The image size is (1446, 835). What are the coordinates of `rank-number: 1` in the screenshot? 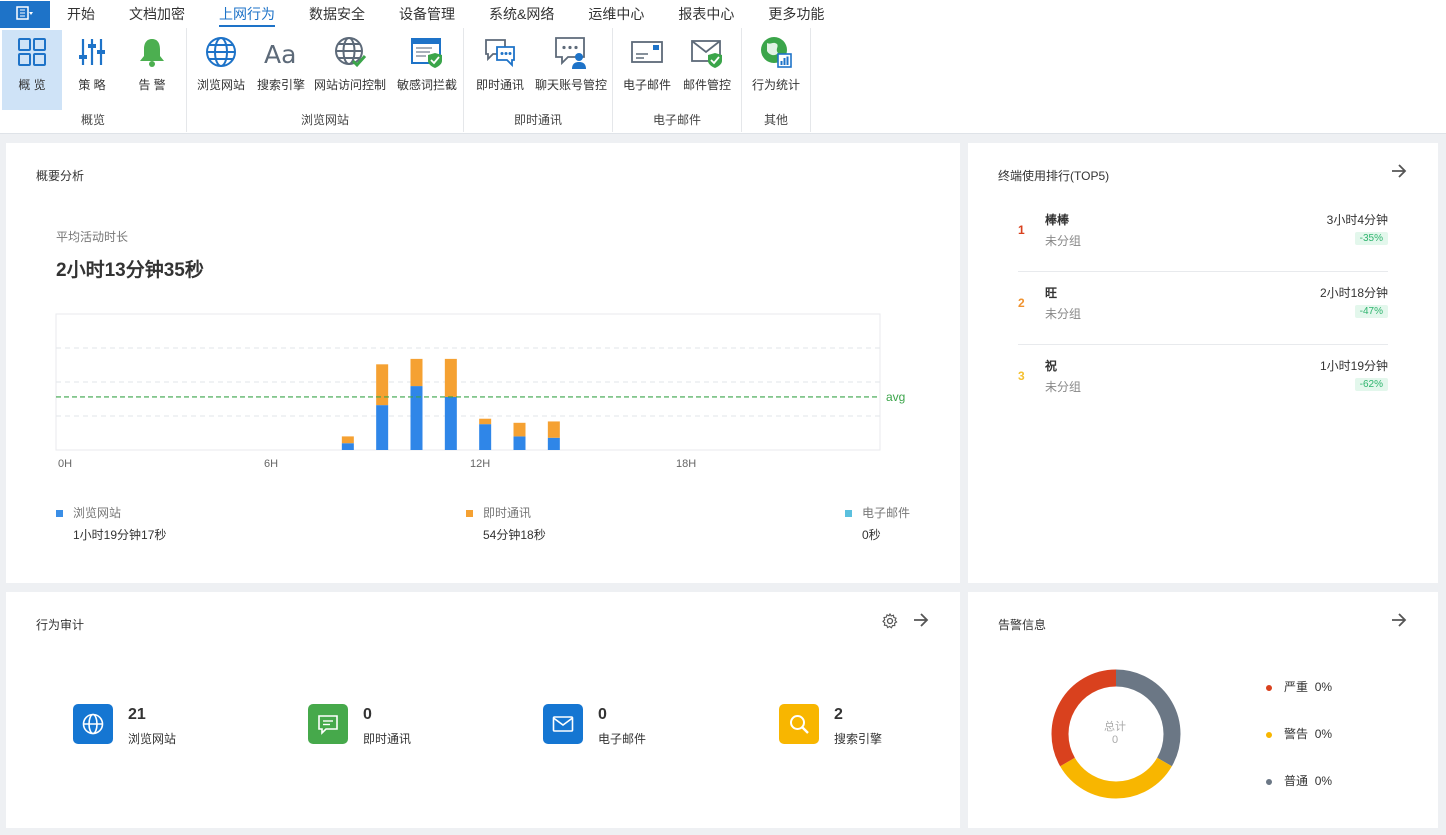 It's located at (1021, 230).